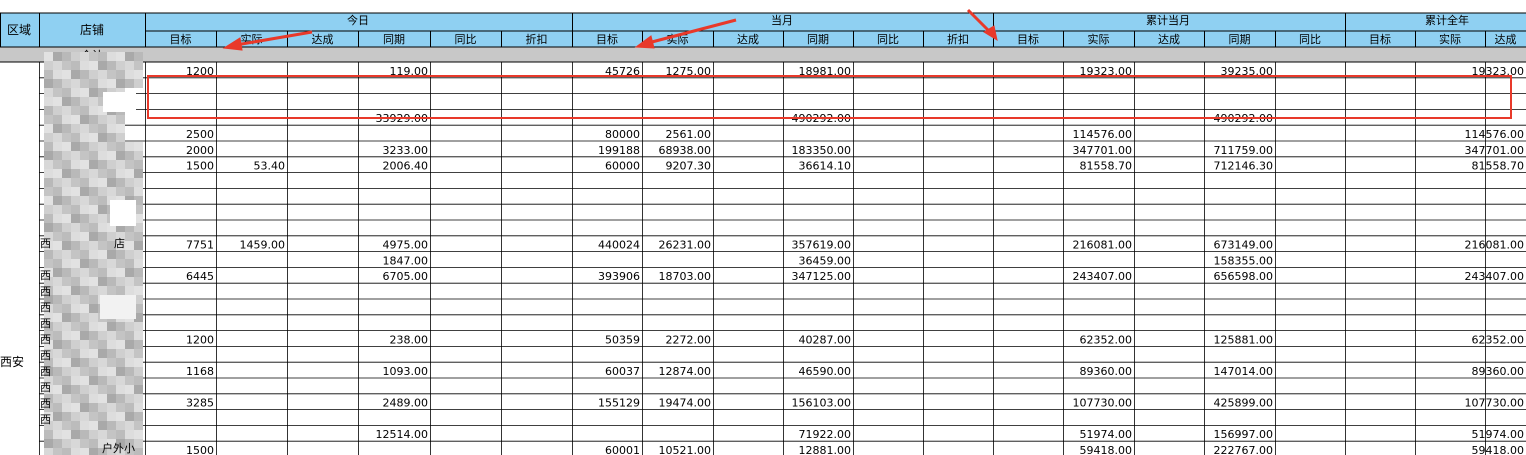 The image size is (1526, 455). I want to click on table-cell: 1200, so click(200, 339).